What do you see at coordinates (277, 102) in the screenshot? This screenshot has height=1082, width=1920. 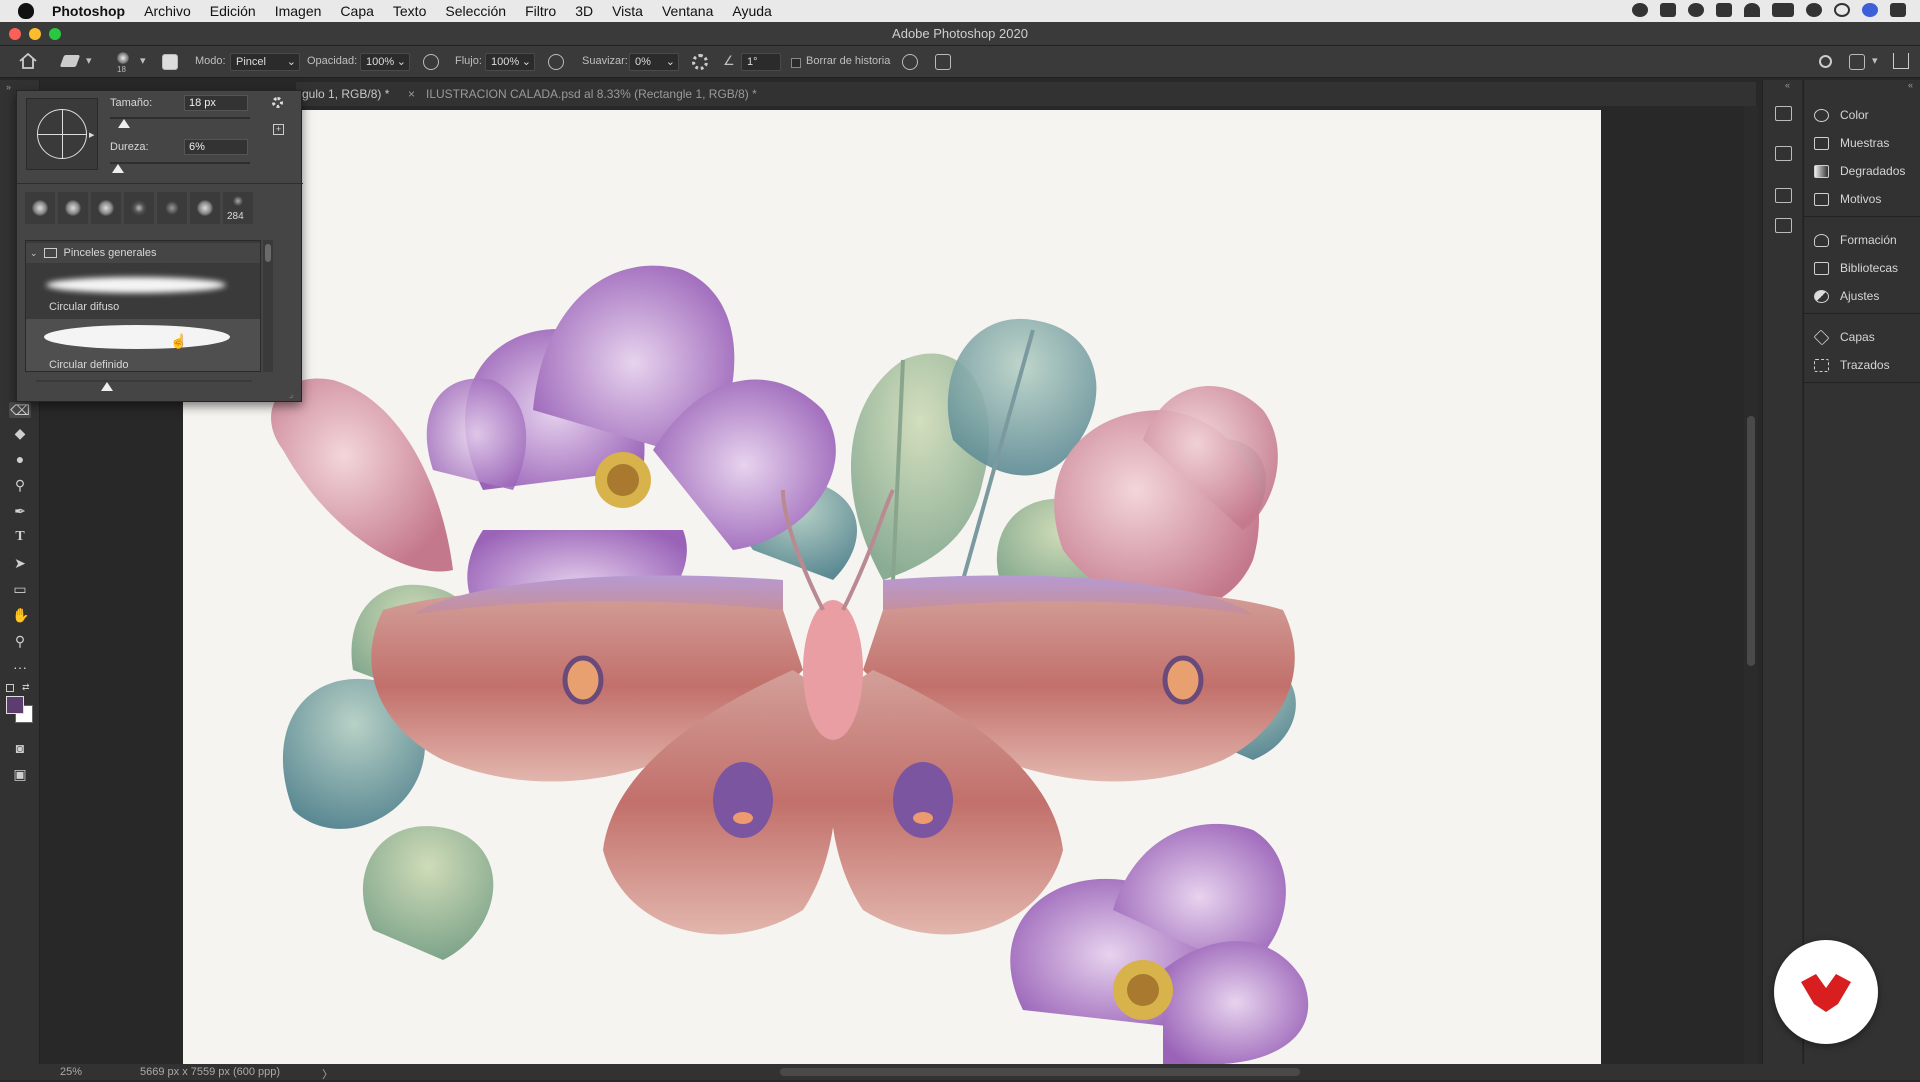 I see `panel-gear-icon` at bounding box center [277, 102].